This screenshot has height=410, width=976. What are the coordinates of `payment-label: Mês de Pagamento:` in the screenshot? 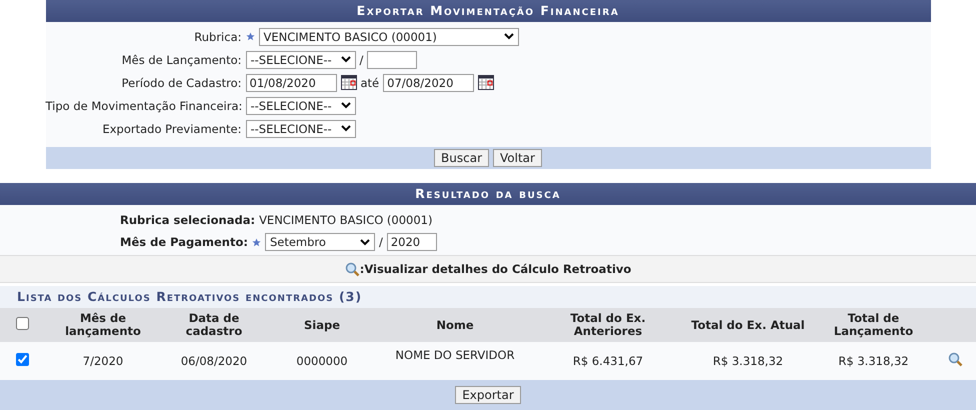 It's located at (184, 242).